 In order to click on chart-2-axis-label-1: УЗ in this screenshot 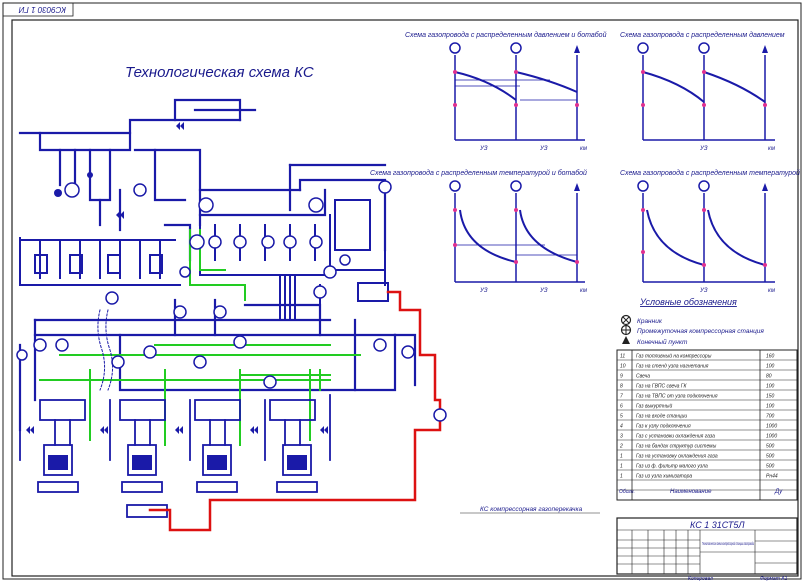, I will do `click(703, 149)`.